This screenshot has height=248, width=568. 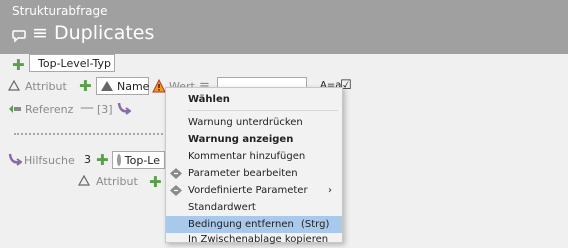 What do you see at coordinates (49, 160) in the screenshot?
I see `helper-search-label: Hilfsuche` at bounding box center [49, 160].